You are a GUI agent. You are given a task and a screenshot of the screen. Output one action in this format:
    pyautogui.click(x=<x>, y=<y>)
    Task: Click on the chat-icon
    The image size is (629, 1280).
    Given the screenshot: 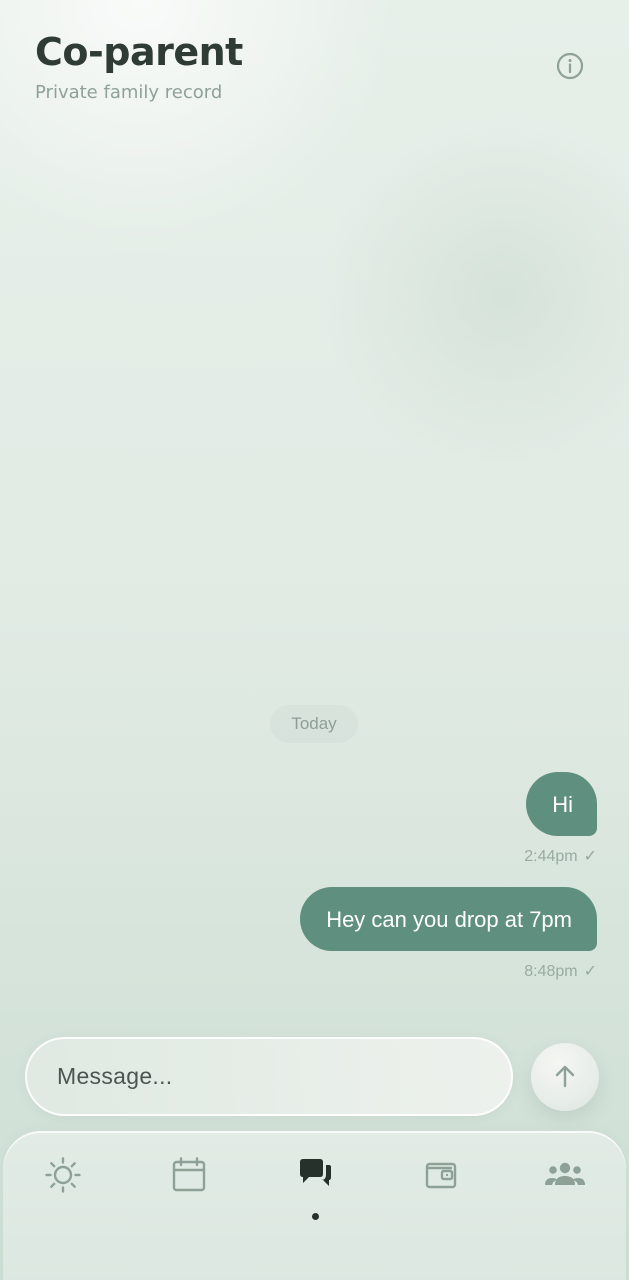 What is the action you would take?
    pyautogui.click(x=315, y=1175)
    